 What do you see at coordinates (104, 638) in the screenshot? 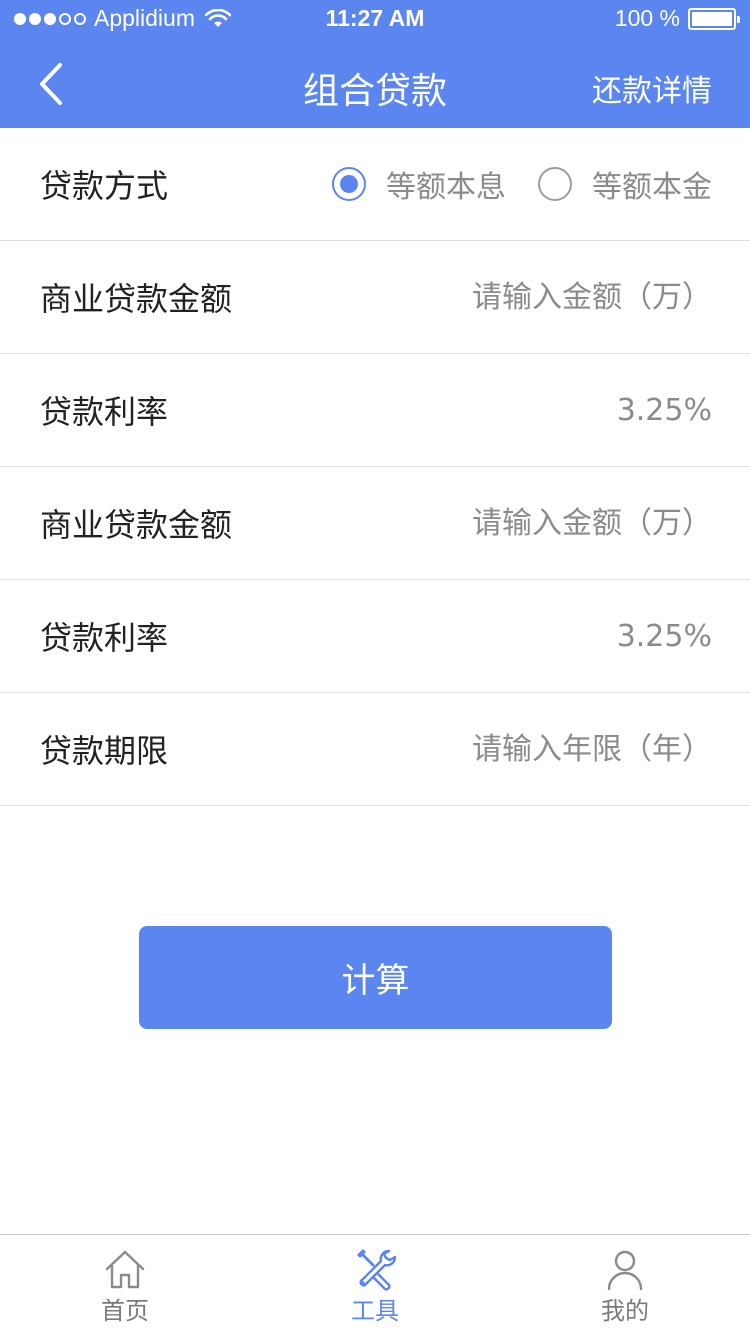
I see `loan-rate-label-2: 贷款利率` at bounding box center [104, 638].